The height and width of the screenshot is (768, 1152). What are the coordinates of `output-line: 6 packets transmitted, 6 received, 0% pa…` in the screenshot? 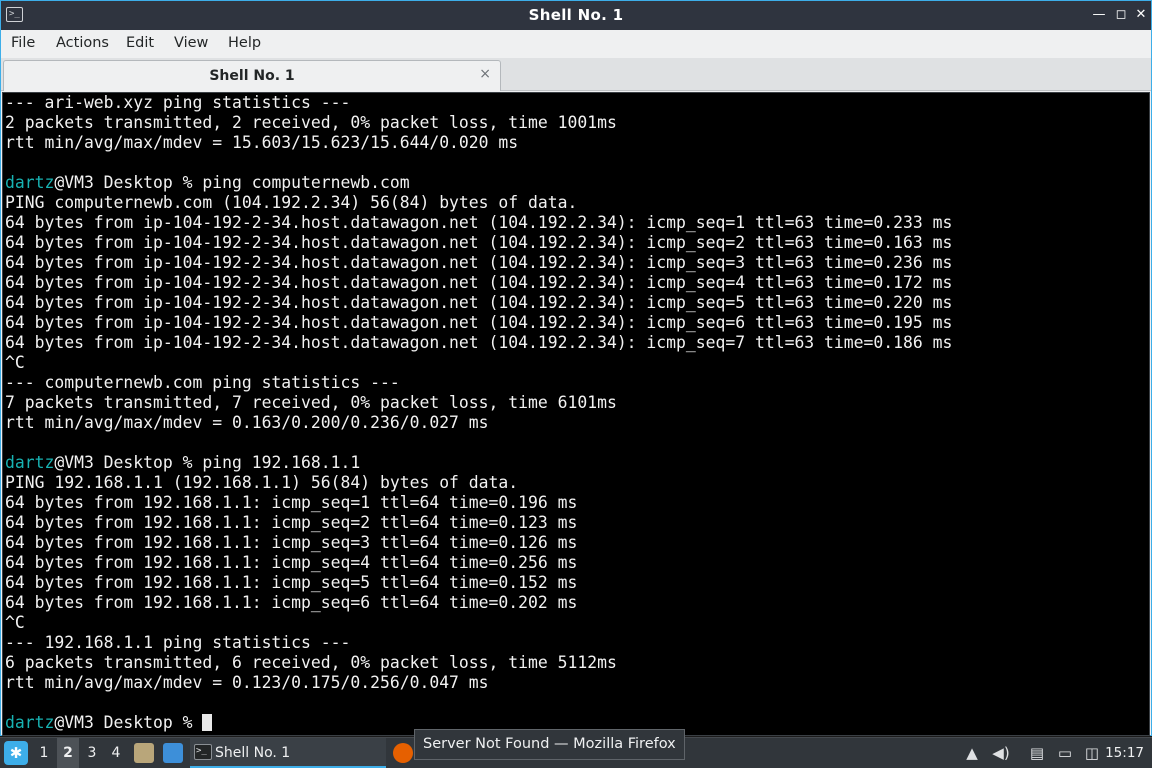 It's located at (311, 662).